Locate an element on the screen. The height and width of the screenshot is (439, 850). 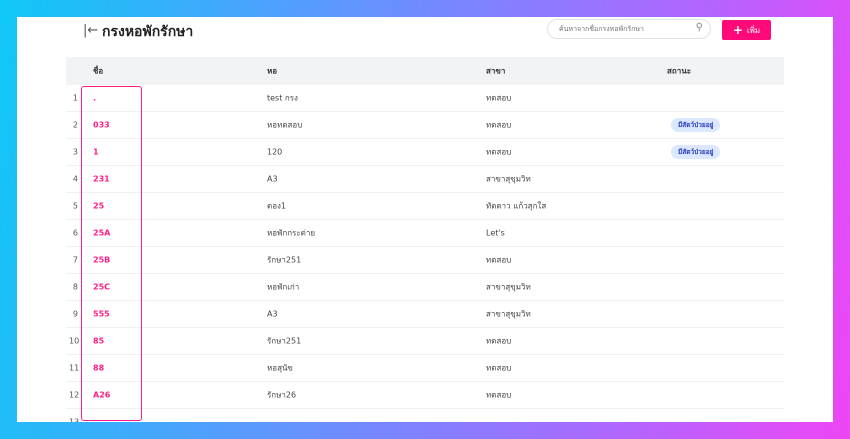
search-icon: ⚲ is located at coordinates (699, 27).